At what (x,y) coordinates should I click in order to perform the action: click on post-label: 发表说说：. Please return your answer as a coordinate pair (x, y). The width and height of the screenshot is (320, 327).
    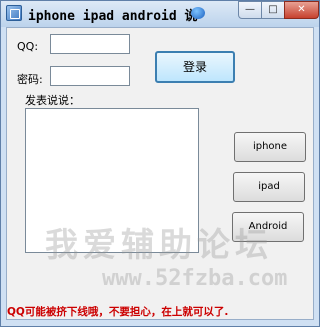
    Looking at the image, I should click on (52, 100).